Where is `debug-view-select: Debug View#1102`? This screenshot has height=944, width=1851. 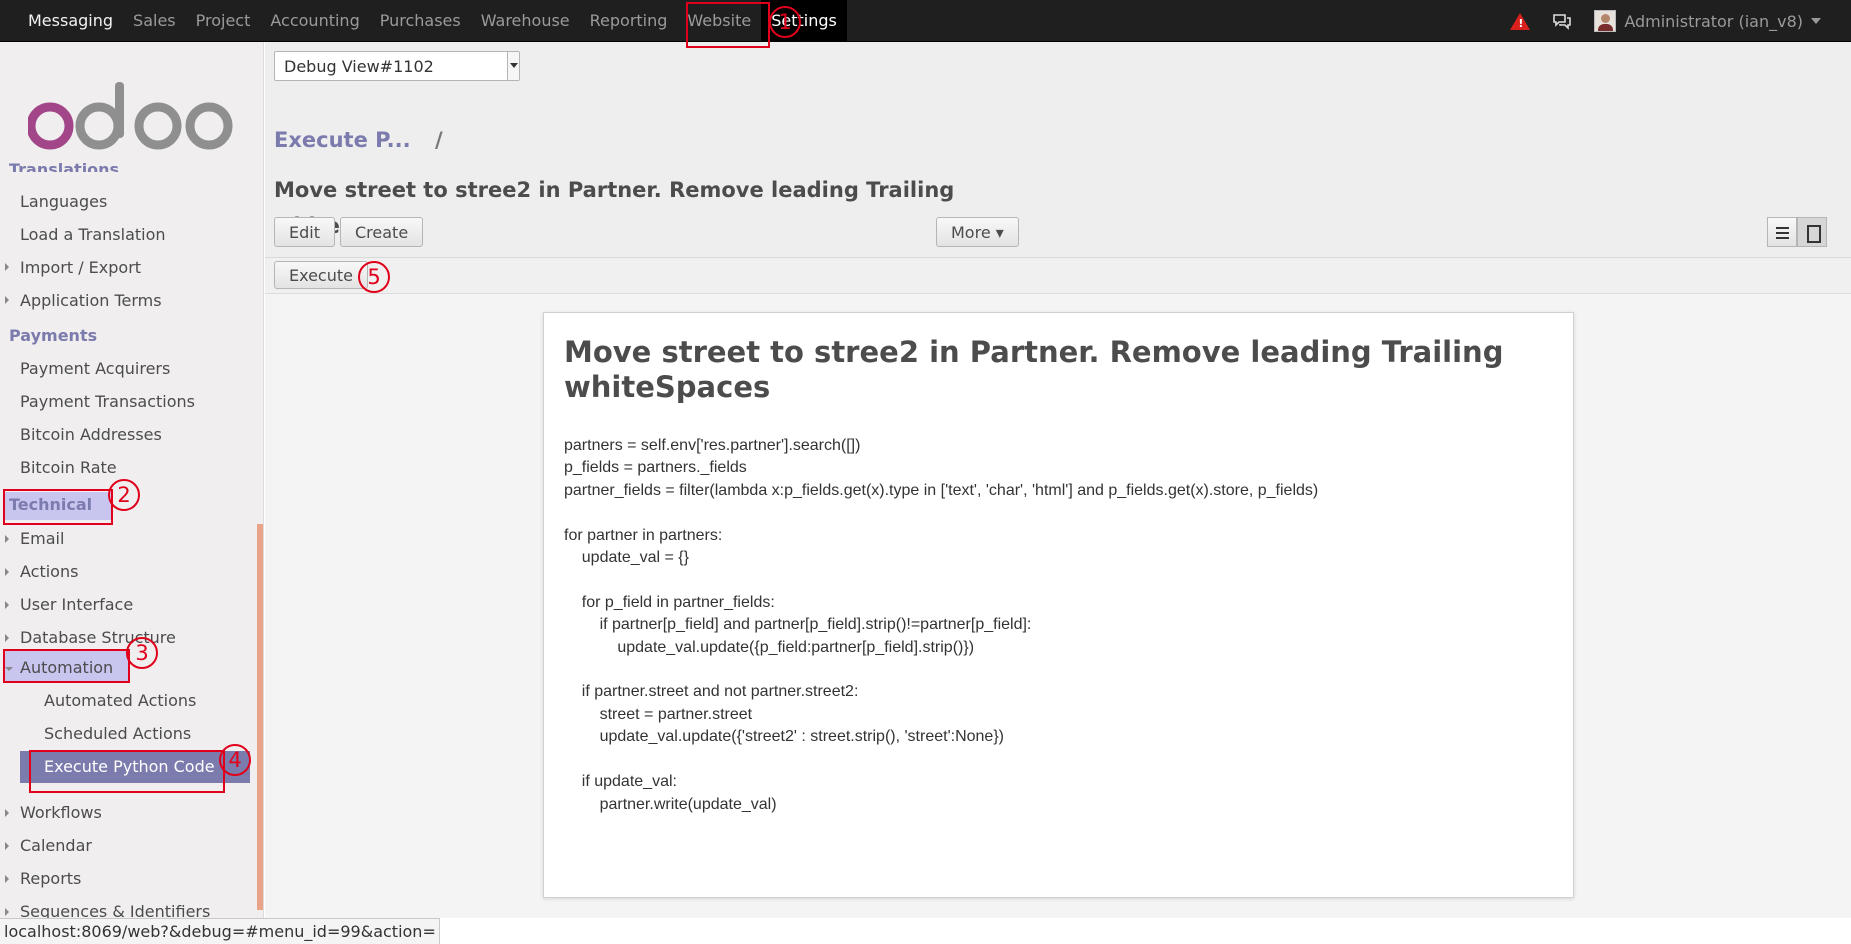 debug-view-select: Debug View#1102 is located at coordinates (397, 66).